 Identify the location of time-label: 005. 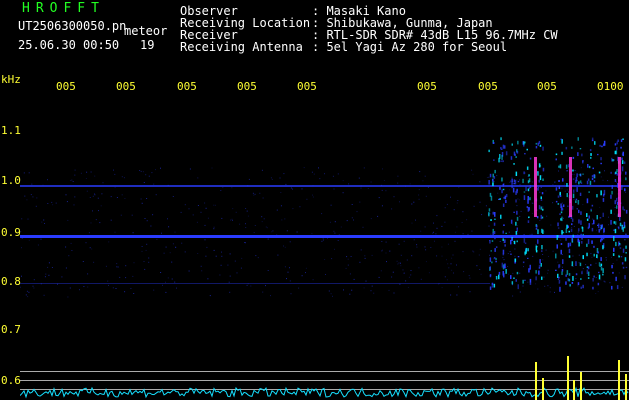
(427, 86).